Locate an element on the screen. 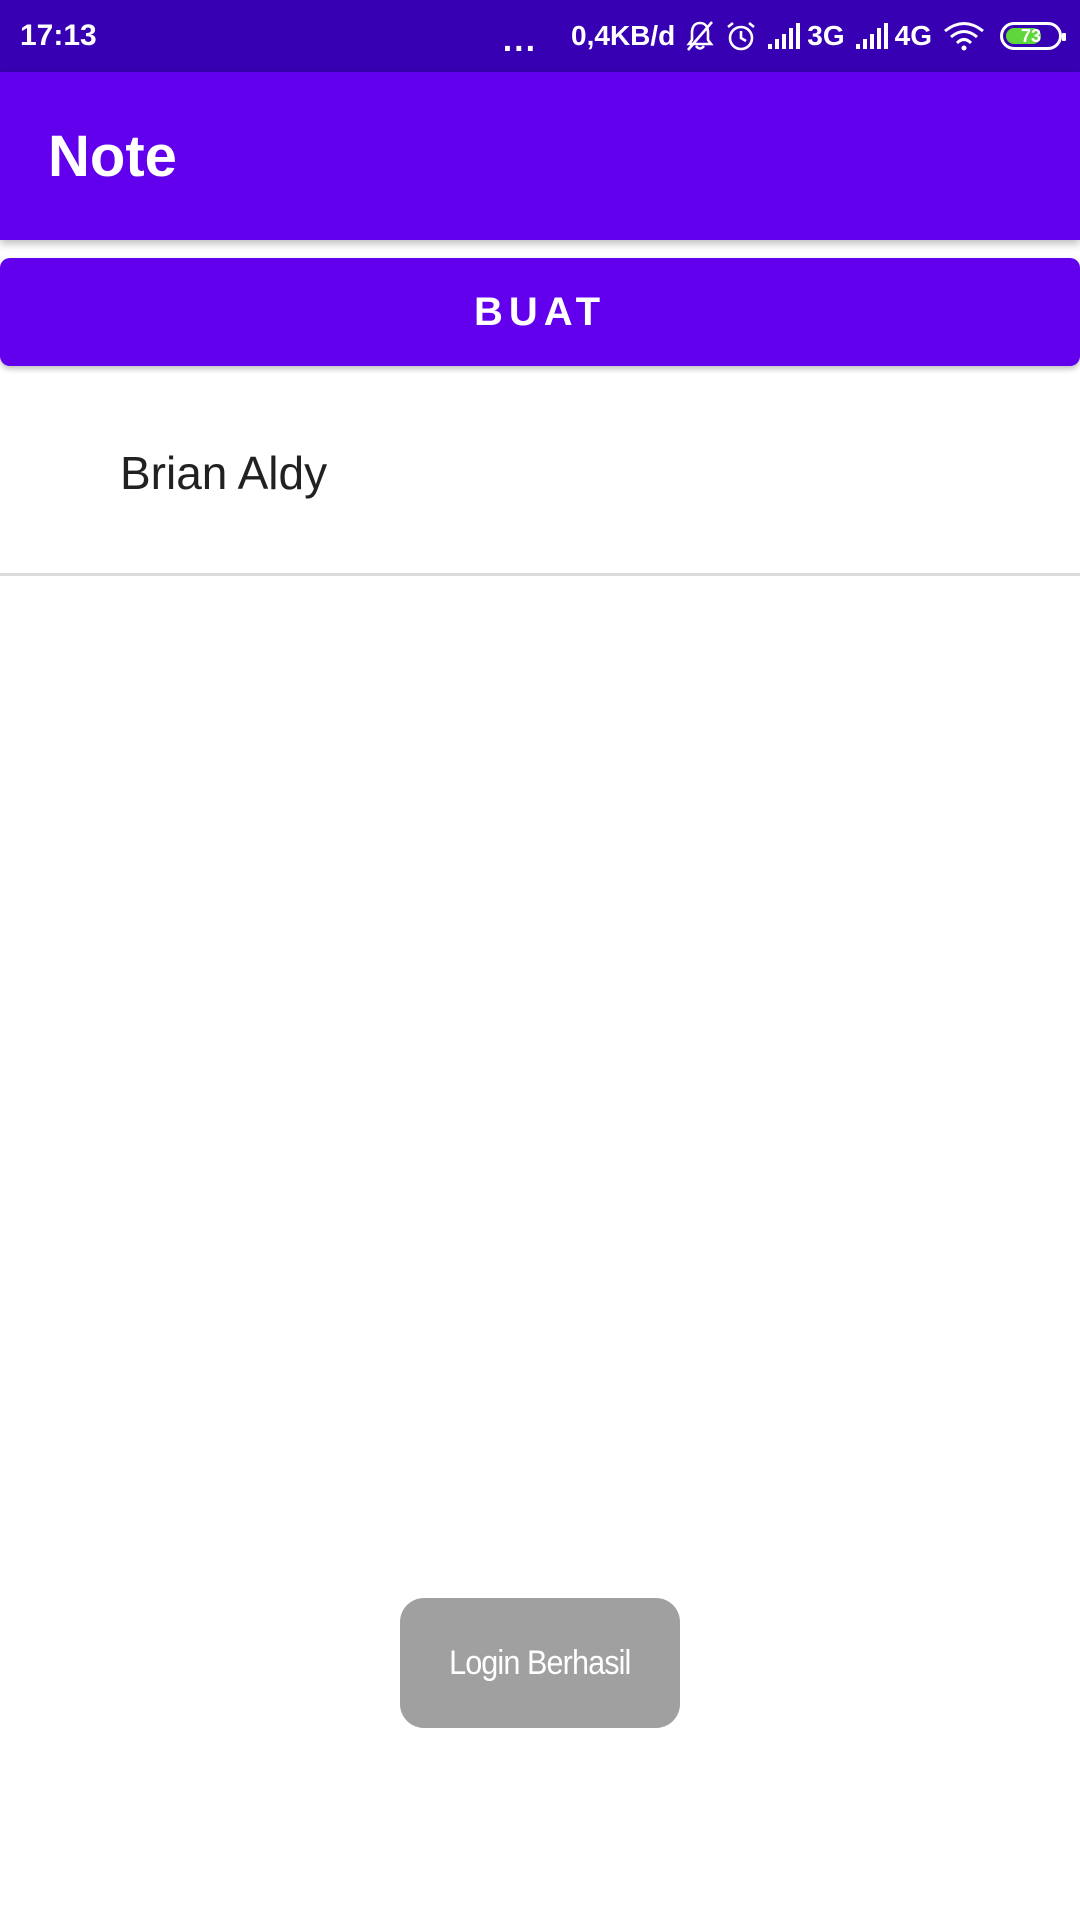 Image resolution: width=1080 pixels, height=1920 pixels. battery-level: 73 is located at coordinates (1031, 36).